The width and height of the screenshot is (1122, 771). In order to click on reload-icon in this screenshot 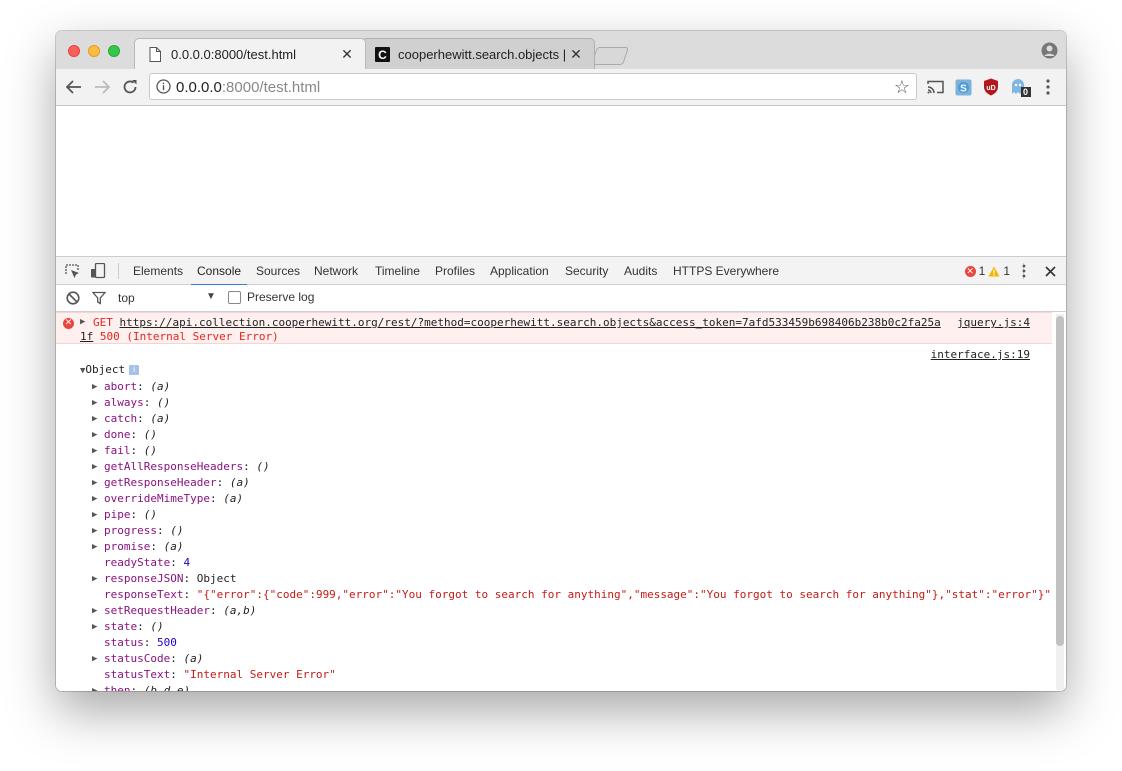, I will do `click(130, 87)`.